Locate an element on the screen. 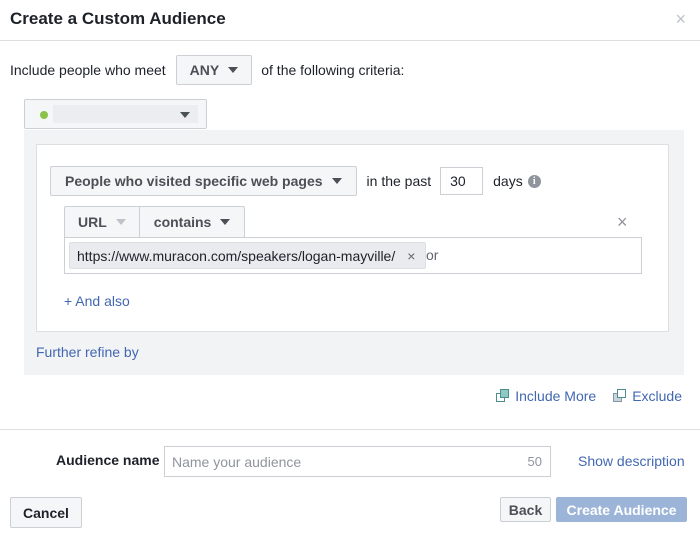  and-also-link: + And also is located at coordinates (97, 301).